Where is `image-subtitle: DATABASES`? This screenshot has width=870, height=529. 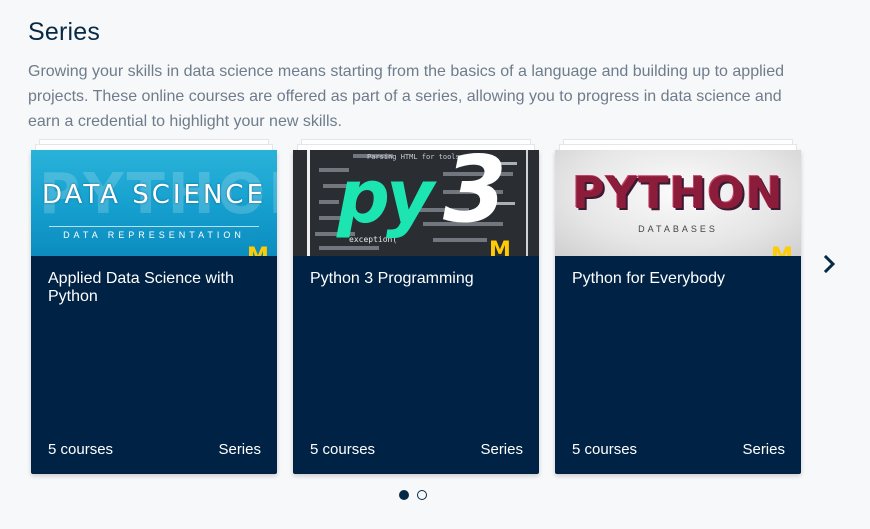
image-subtitle: DATABASES is located at coordinates (678, 229).